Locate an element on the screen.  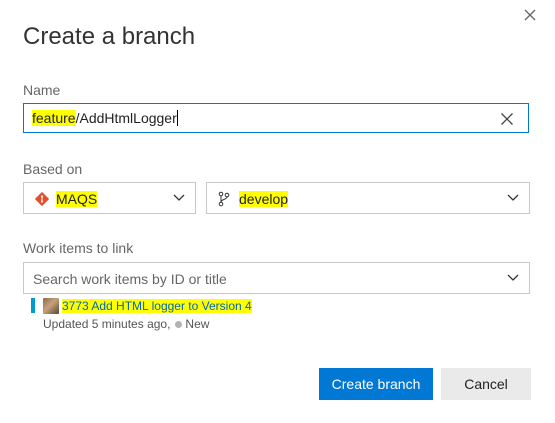
branch-name-input: feature/AddHtmlLogger is located at coordinates (276, 118).